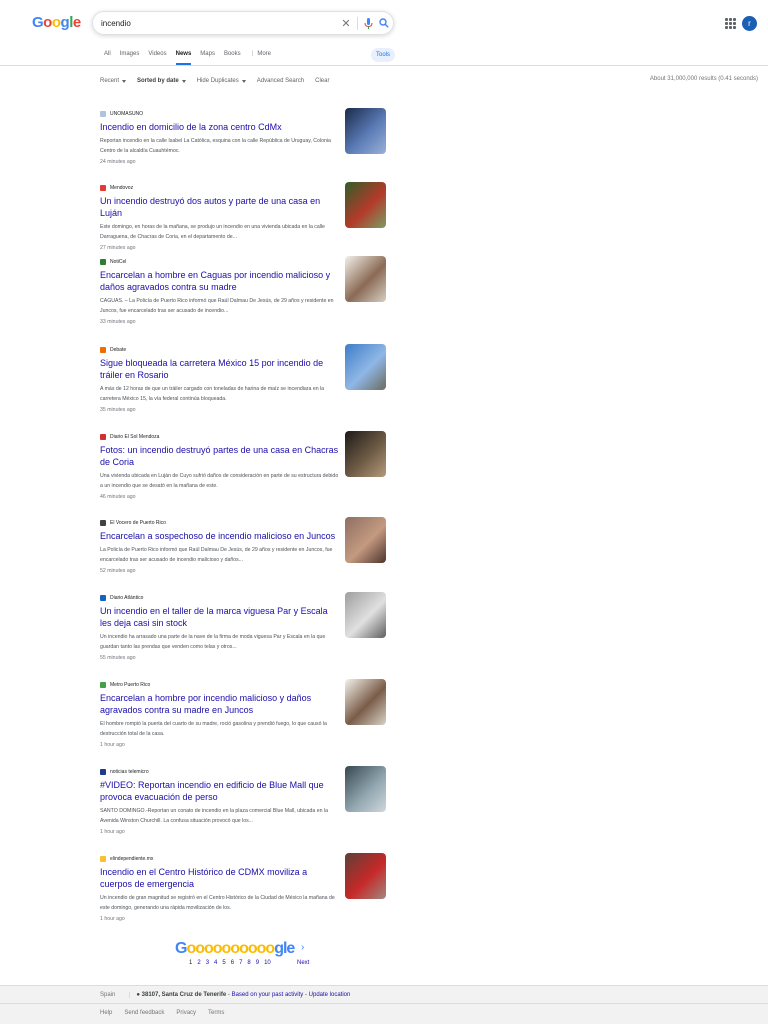  Describe the element at coordinates (330, 995) in the screenshot. I see `update-location-link: Update location` at that location.